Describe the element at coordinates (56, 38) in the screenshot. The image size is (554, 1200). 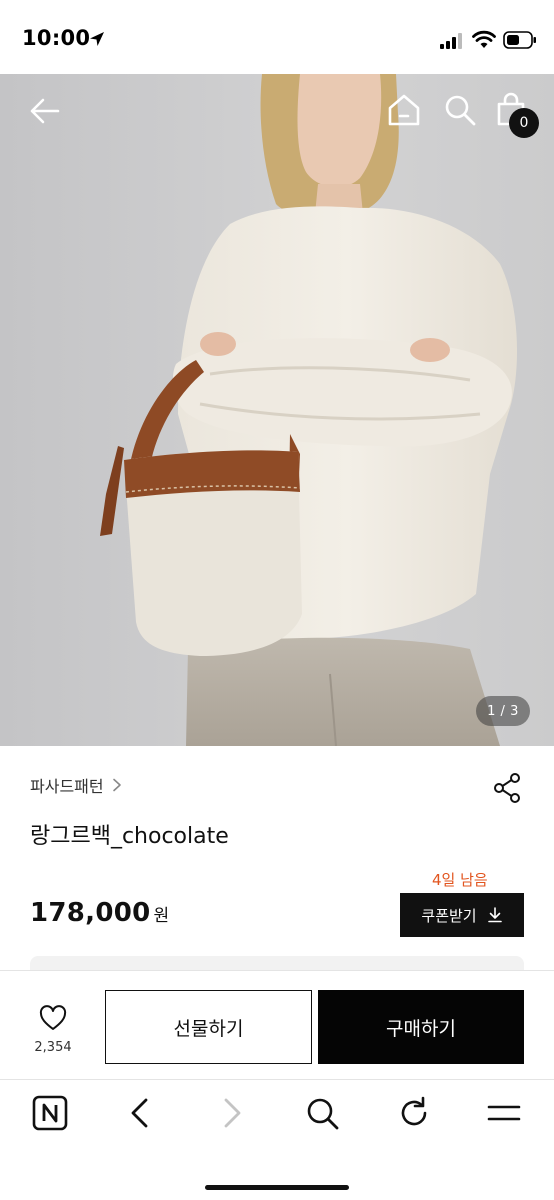
I see `status-time: 10:00` at that location.